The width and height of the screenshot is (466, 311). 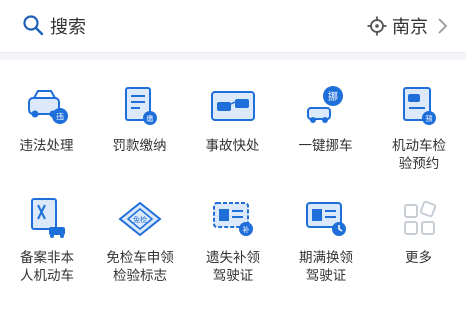 What do you see at coordinates (418, 258) in the screenshot?
I see `service-label: 更多` at bounding box center [418, 258].